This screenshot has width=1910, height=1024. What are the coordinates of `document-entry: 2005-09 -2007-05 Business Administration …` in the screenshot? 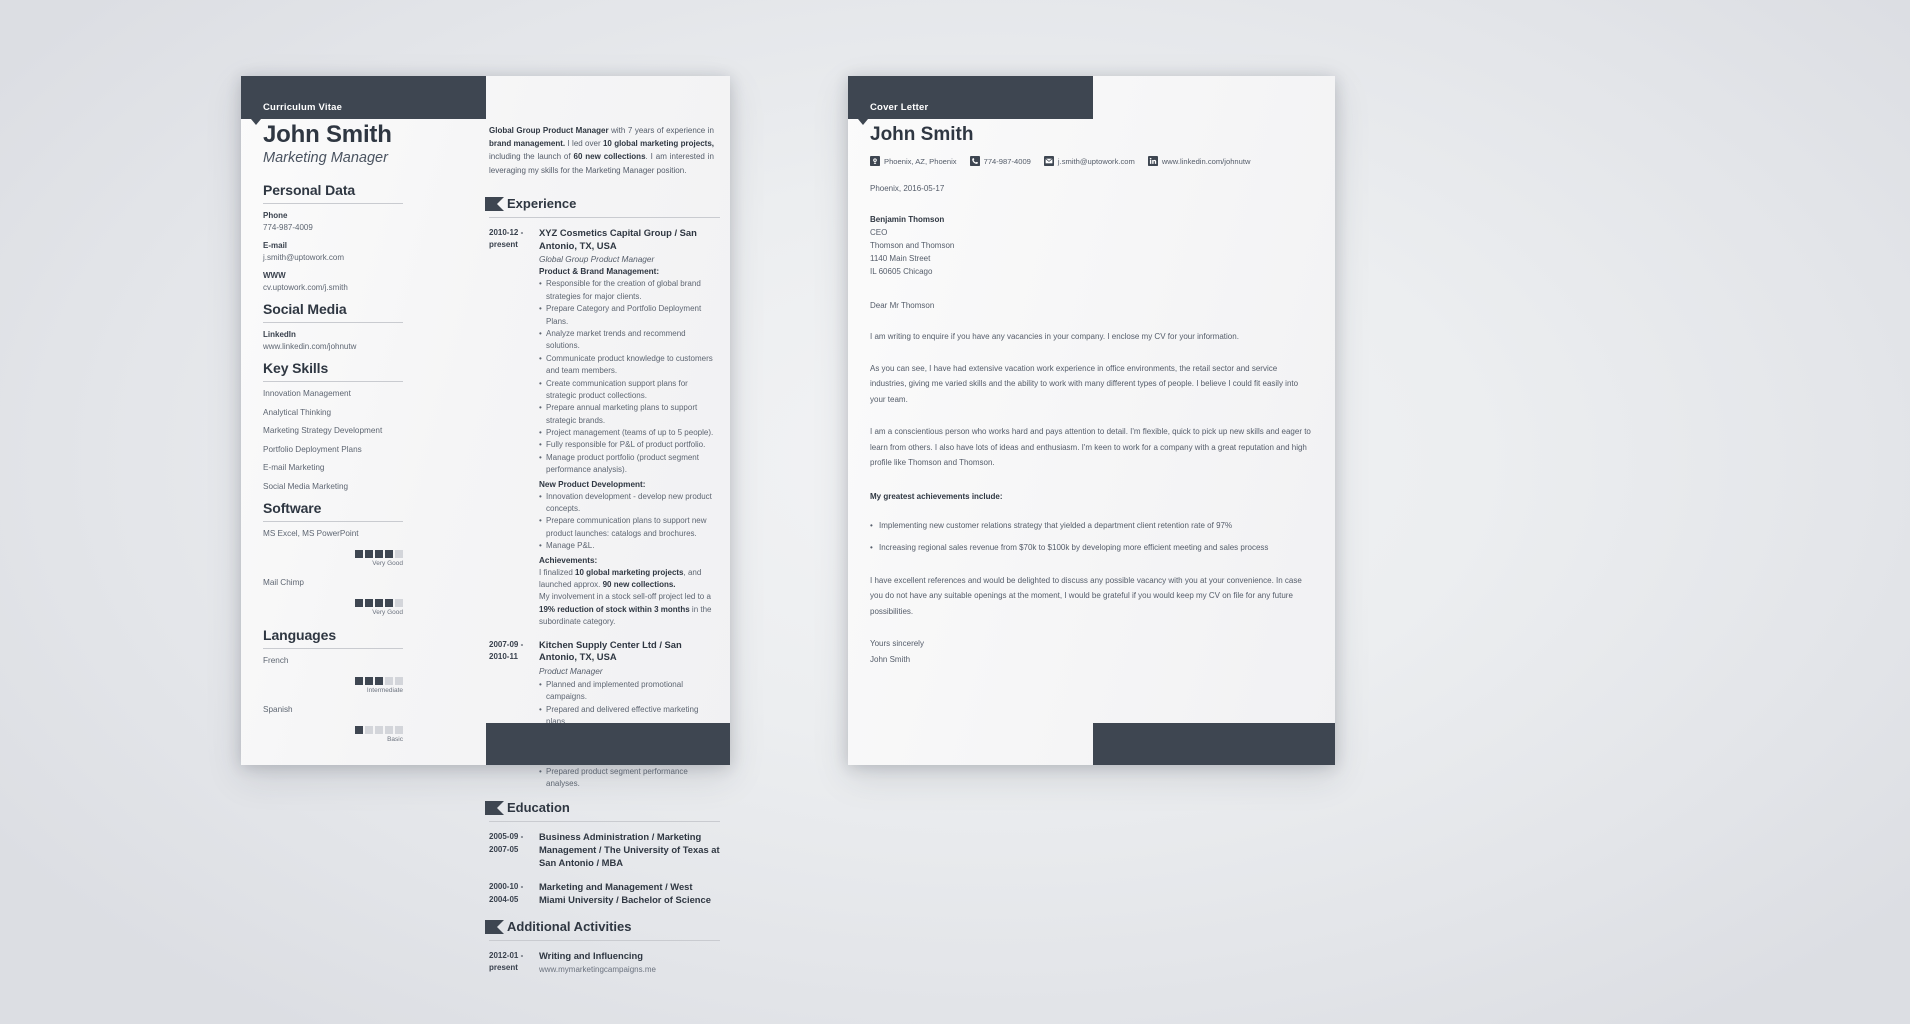 It's located at (604, 851).